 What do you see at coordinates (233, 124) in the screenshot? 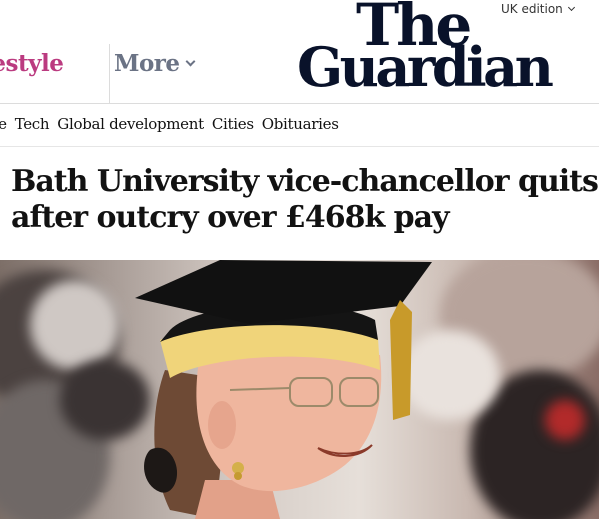
I see `subnav-item-cities: Cities` at bounding box center [233, 124].